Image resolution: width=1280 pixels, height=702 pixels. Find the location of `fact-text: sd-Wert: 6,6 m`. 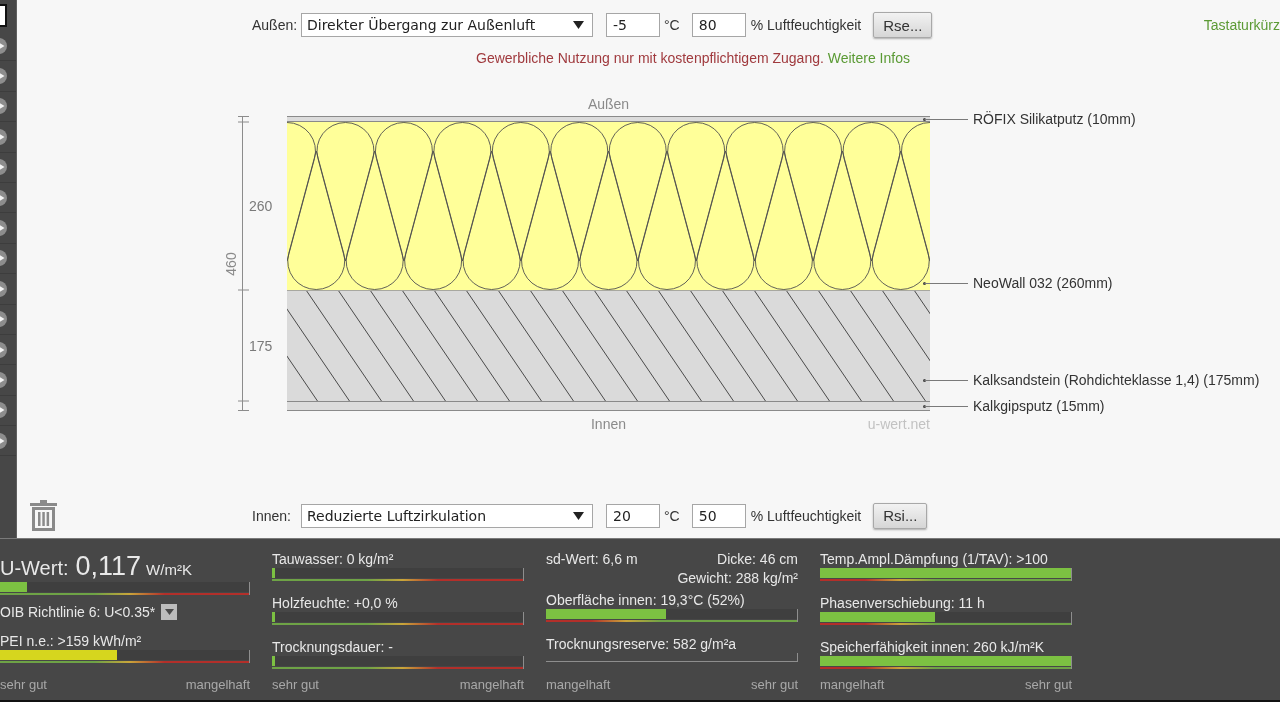

fact-text: sd-Wert: 6,6 m is located at coordinates (592, 559).